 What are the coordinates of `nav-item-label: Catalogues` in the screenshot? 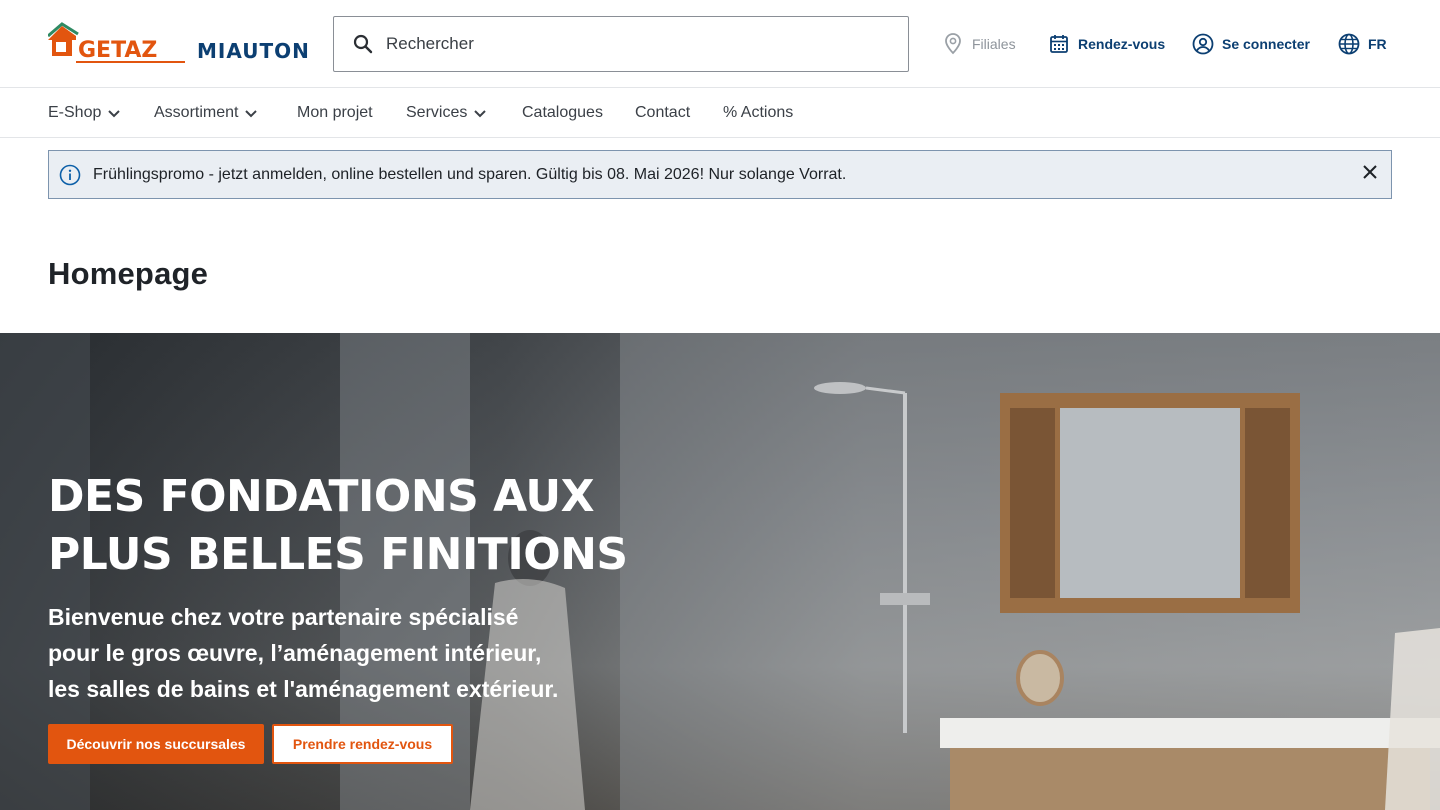 It's located at (562, 112).